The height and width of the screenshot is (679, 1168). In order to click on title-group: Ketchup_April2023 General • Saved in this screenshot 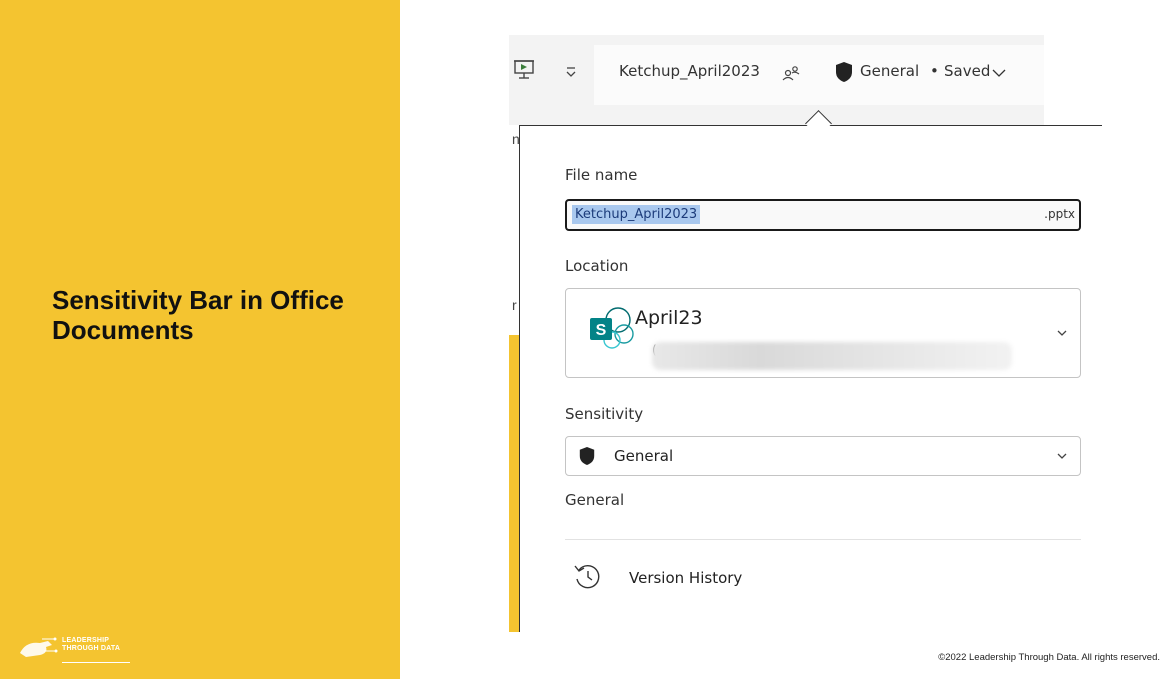, I will do `click(819, 75)`.